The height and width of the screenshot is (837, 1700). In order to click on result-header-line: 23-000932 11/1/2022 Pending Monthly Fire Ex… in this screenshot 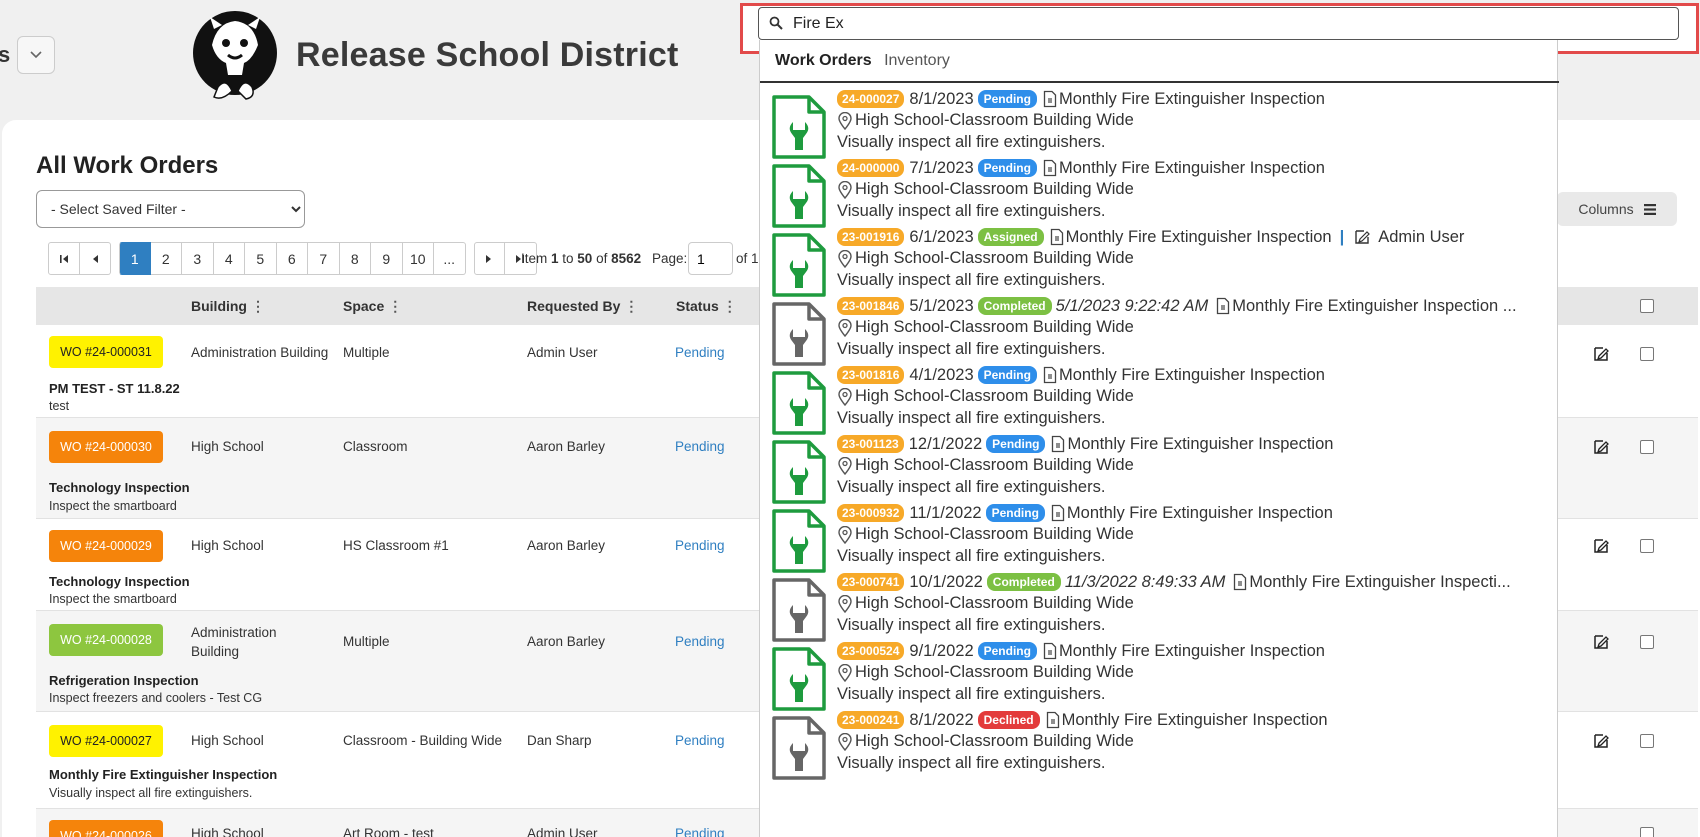, I will do `click(1193, 513)`.